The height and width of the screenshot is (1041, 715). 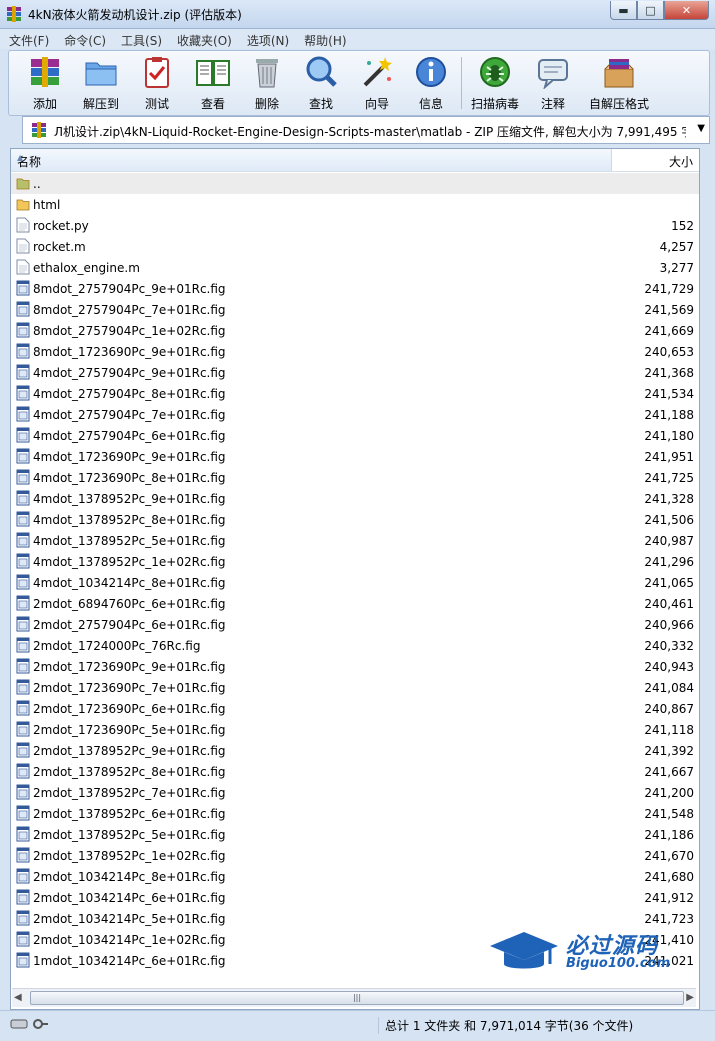 What do you see at coordinates (101, 83) in the screenshot?
I see `extract-to-button: 解压到` at bounding box center [101, 83].